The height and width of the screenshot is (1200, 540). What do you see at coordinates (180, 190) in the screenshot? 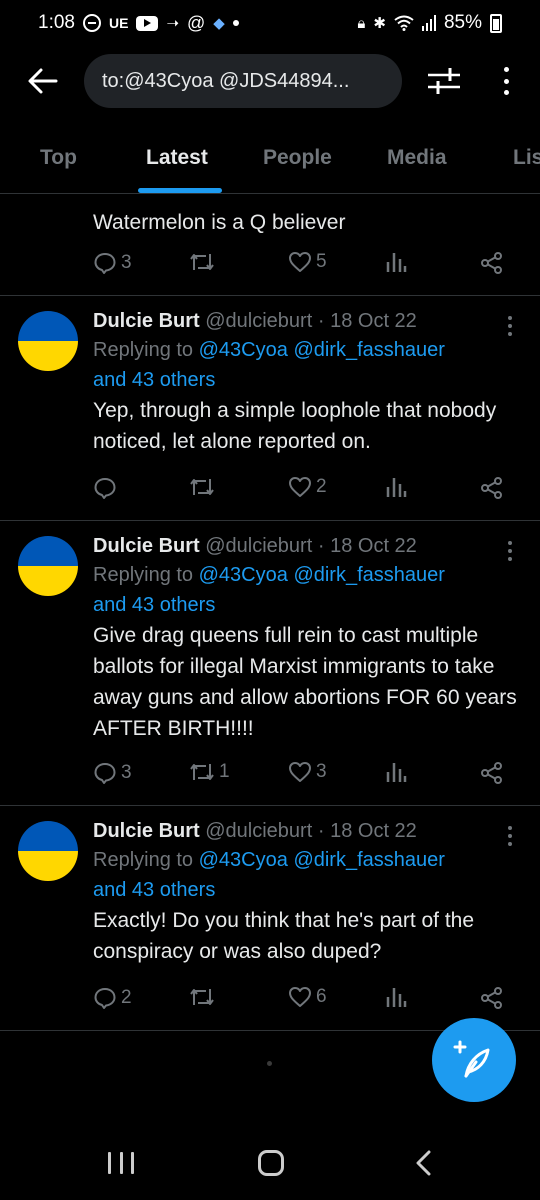
I see `active-tab-indicator` at bounding box center [180, 190].